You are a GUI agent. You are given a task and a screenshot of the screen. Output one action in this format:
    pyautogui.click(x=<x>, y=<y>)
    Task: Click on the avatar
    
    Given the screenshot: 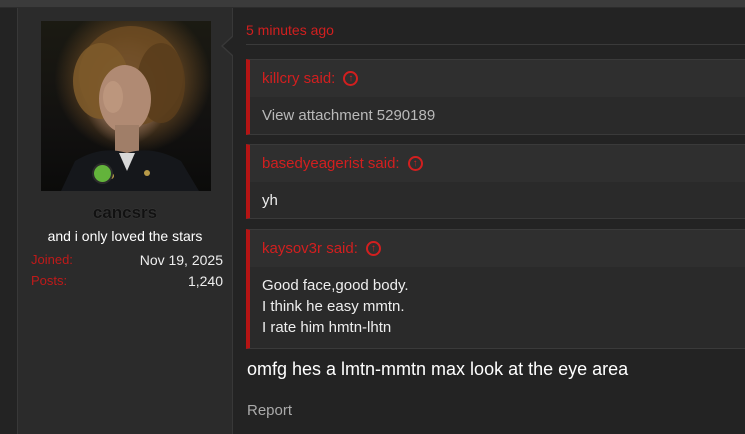 What is the action you would take?
    pyautogui.click(x=126, y=106)
    